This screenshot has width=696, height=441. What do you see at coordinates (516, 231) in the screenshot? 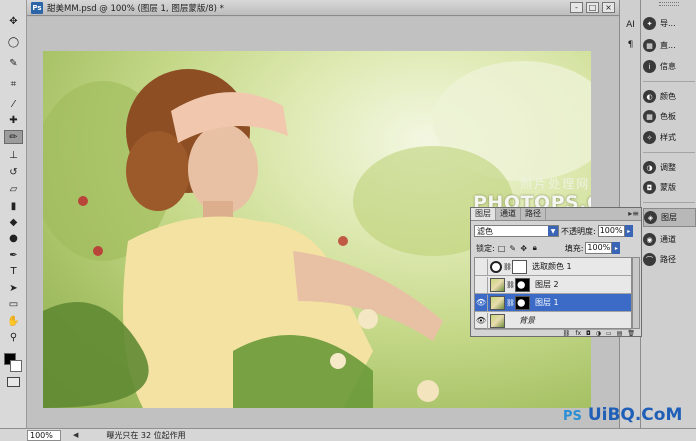
I see `blend-mode-select: 滤色 ▼` at bounding box center [516, 231].